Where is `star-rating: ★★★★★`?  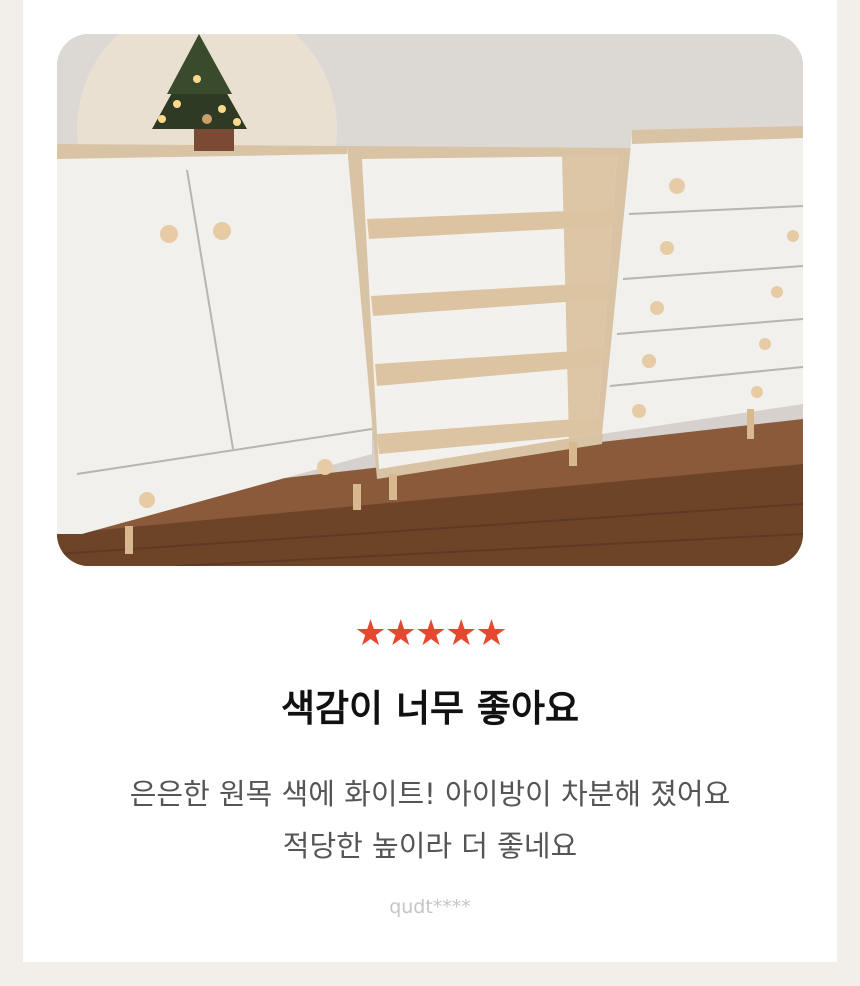
star-rating: ★★★★★ is located at coordinates (430, 633).